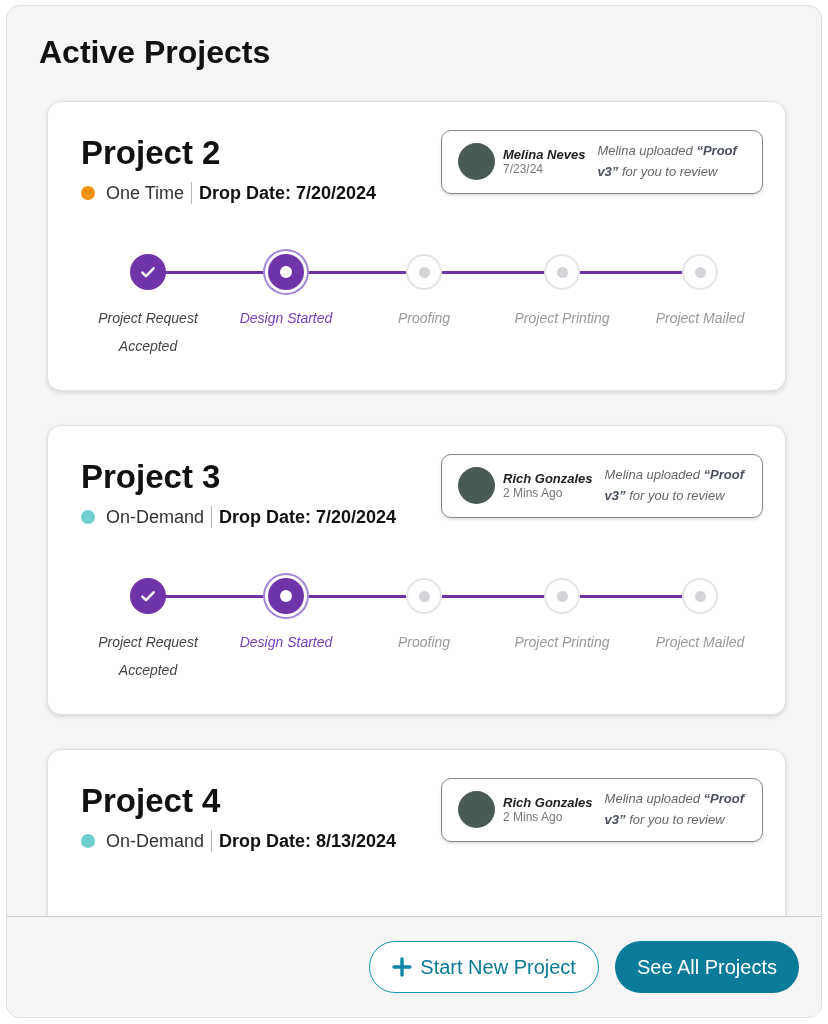 Image resolution: width=828 pixels, height=1024 pixels. I want to click on drop-date: Drop Date: 8/13/2024, so click(308, 841).